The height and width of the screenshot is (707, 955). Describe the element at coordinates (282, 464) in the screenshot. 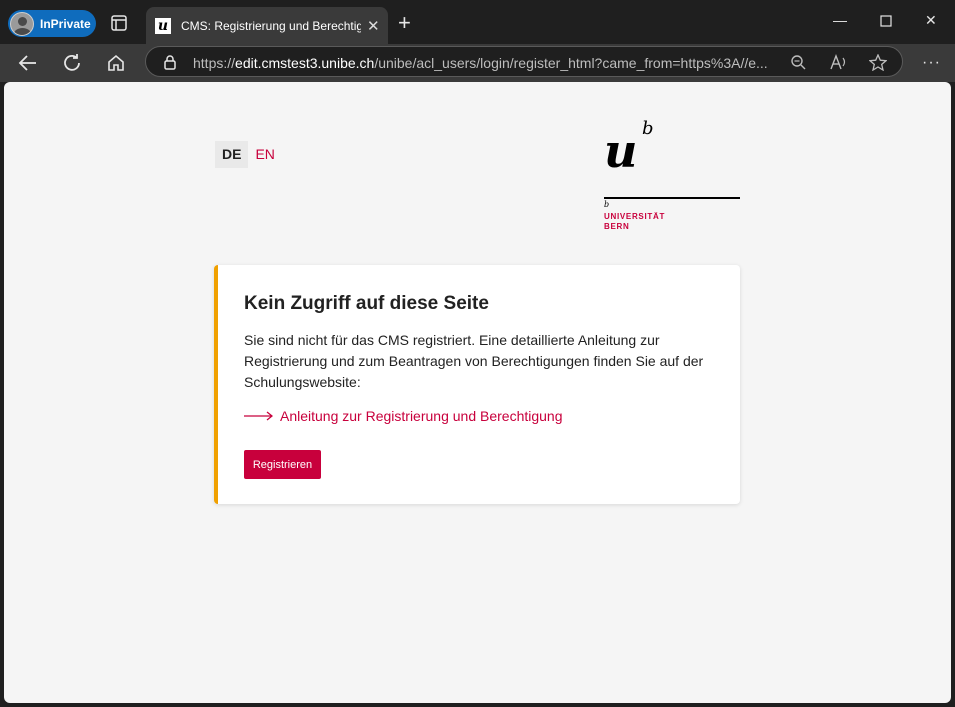

I see `register-button: Registrieren` at that location.